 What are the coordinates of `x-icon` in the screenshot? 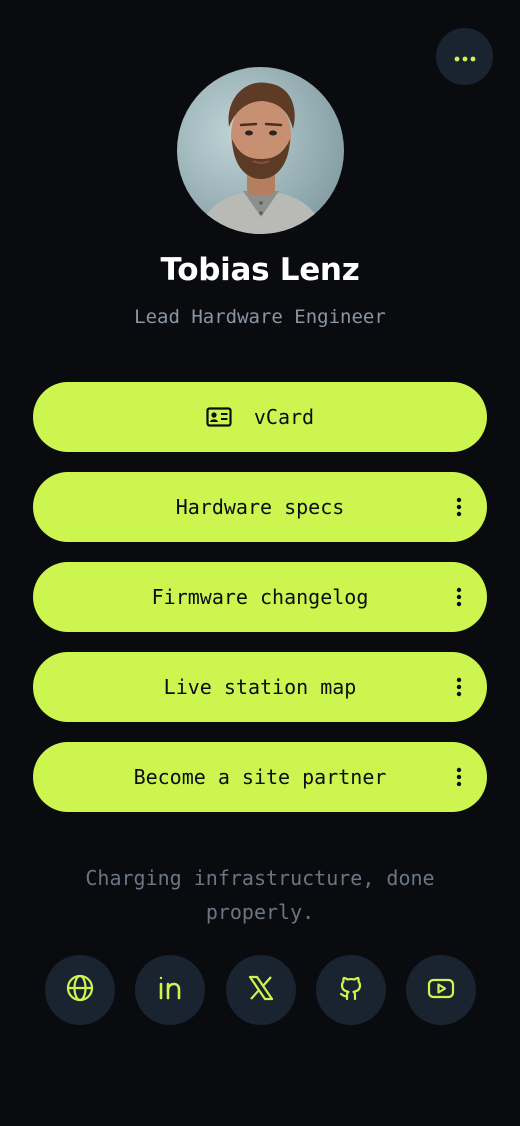 It's located at (261, 990).